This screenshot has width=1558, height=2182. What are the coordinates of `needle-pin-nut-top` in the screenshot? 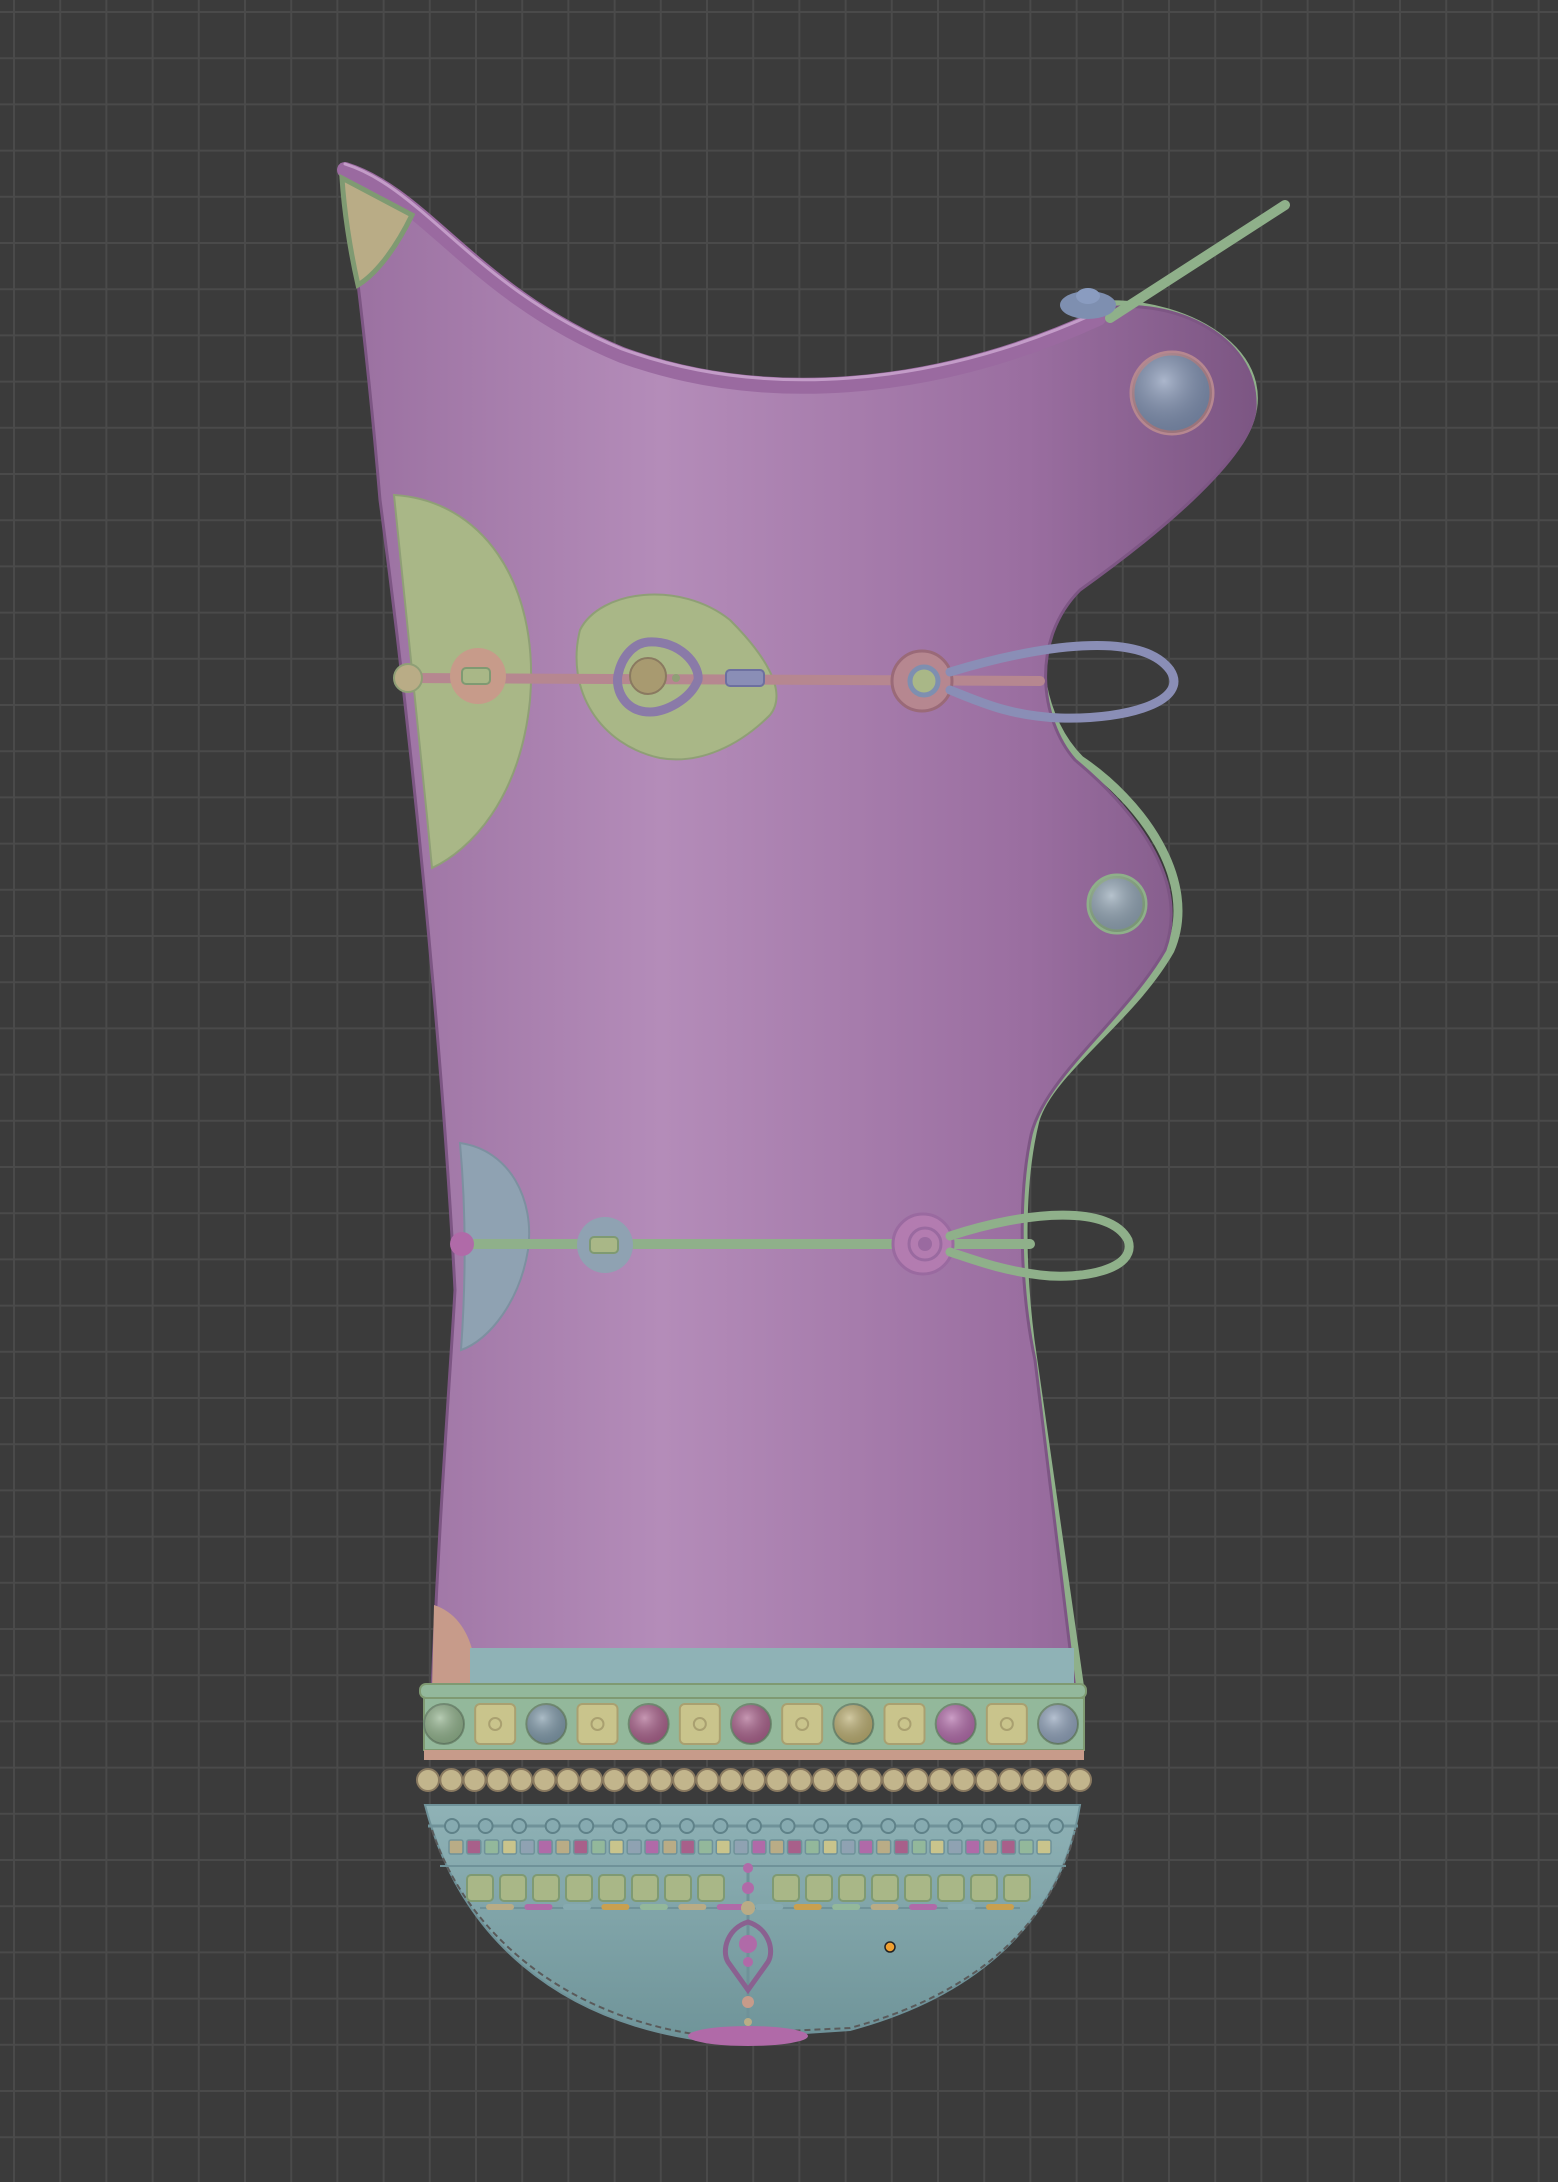 It's located at (1088, 296).